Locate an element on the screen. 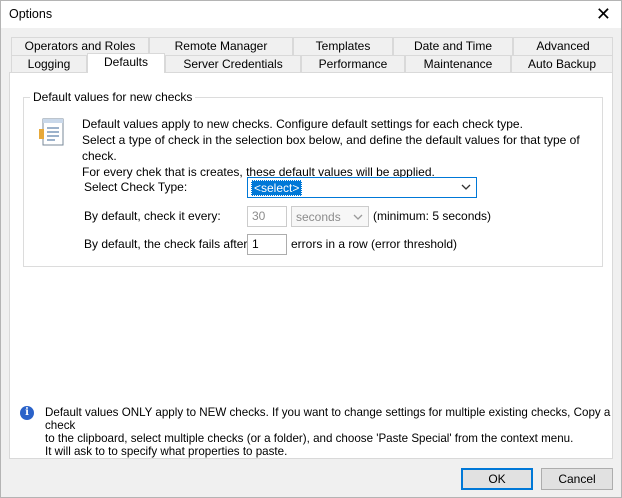 The height and width of the screenshot is (498, 622). tab-advanced: Advanced is located at coordinates (563, 46).